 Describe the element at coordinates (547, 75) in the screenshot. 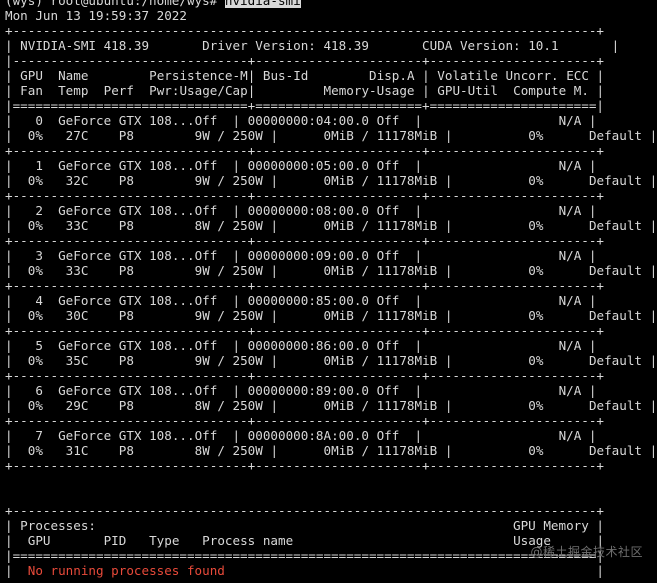

I see `col-ecc: Uncorr. ECC` at that location.